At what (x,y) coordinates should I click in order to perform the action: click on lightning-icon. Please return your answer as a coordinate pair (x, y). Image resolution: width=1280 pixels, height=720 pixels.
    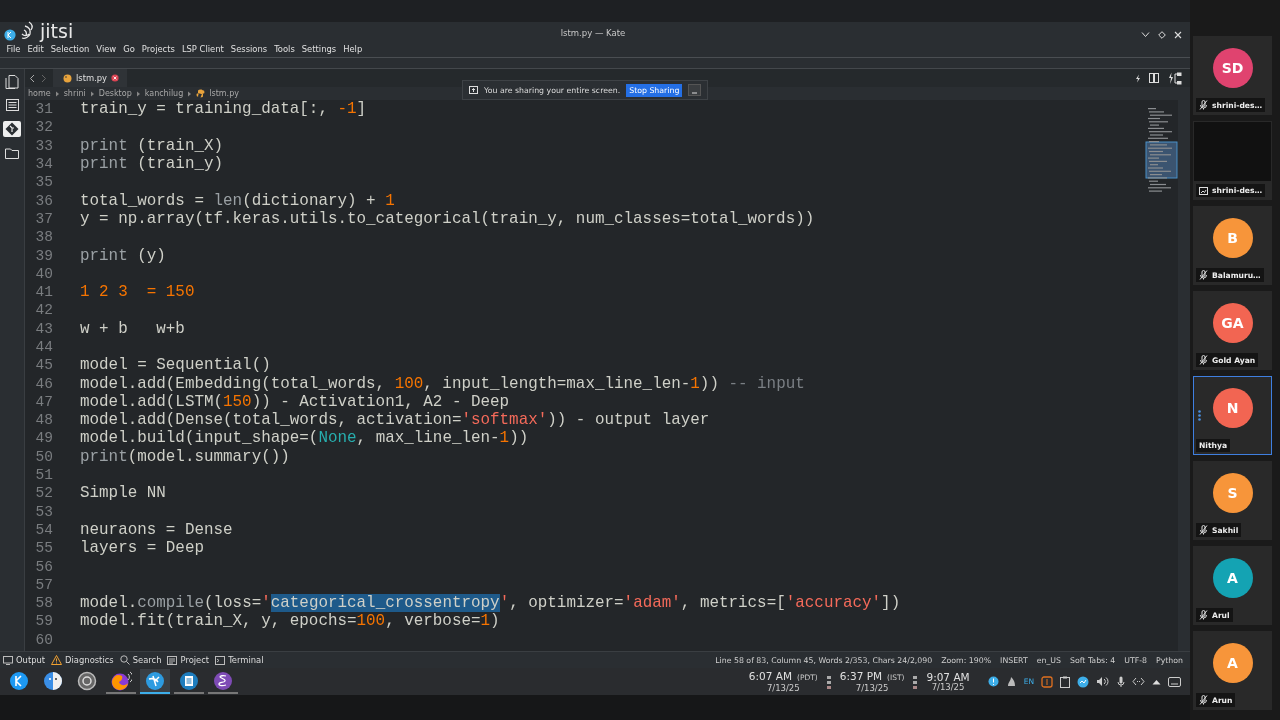
    Looking at the image, I should click on (1138, 78).